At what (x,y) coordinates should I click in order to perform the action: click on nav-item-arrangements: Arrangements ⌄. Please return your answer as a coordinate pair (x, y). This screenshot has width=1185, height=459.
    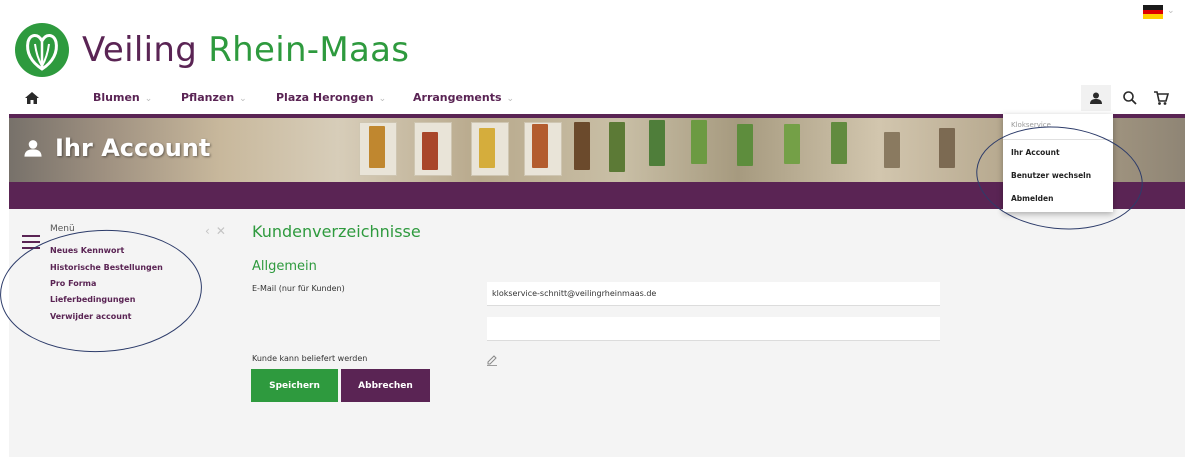
    Looking at the image, I should click on (463, 97).